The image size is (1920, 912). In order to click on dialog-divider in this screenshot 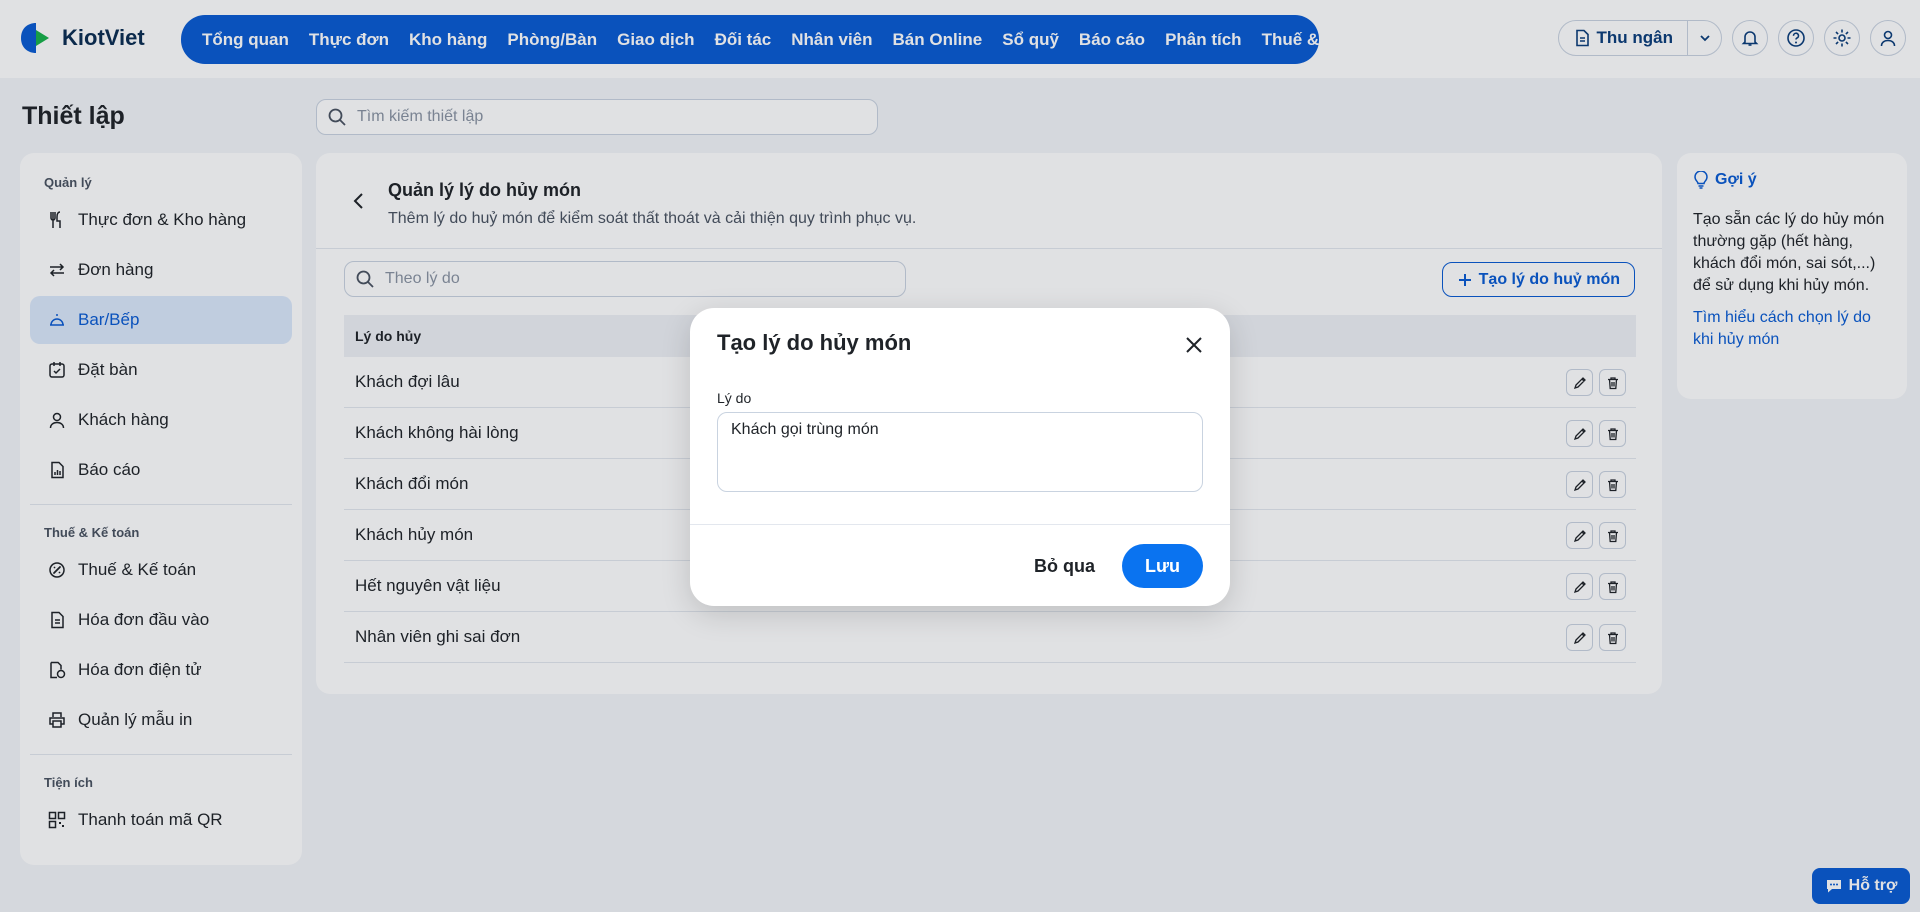, I will do `click(960, 524)`.